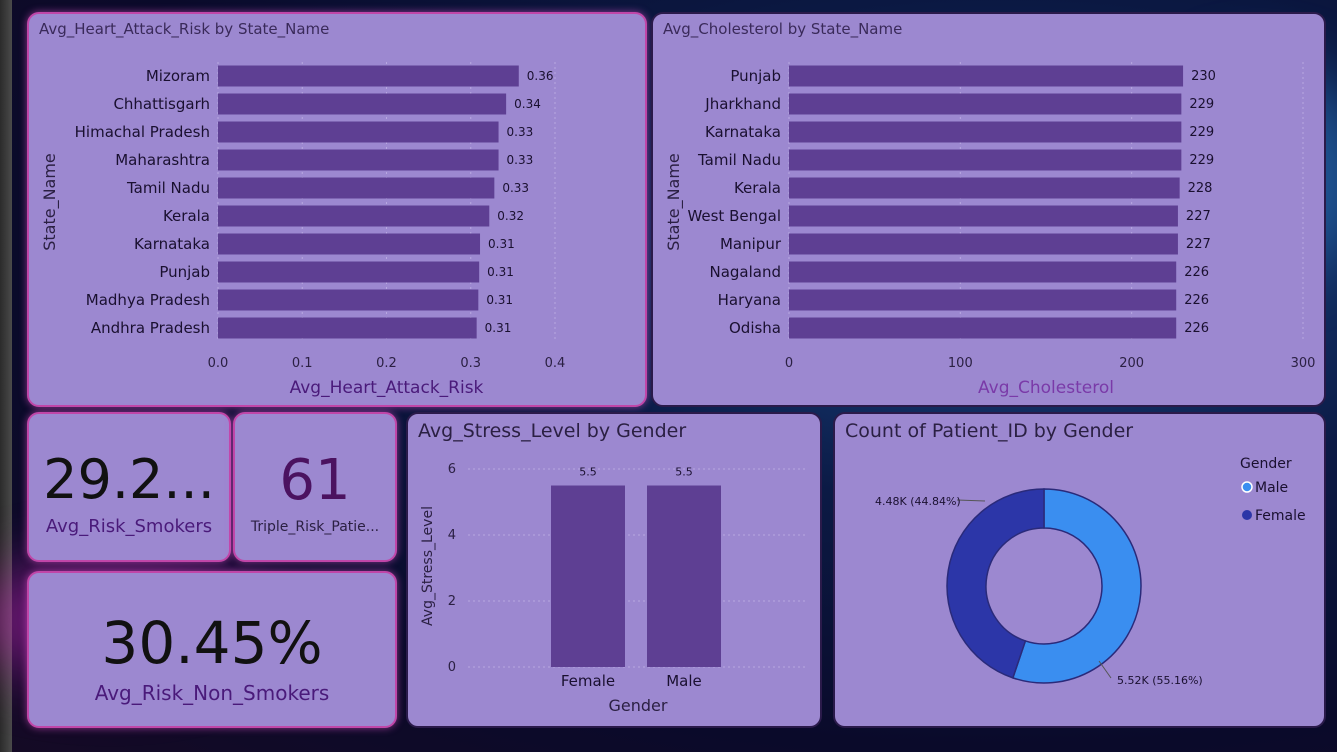 This screenshot has width=1337, height=752. I want to click on chart-title: Avg_Stress_Level by Gender, so click(552, 431).